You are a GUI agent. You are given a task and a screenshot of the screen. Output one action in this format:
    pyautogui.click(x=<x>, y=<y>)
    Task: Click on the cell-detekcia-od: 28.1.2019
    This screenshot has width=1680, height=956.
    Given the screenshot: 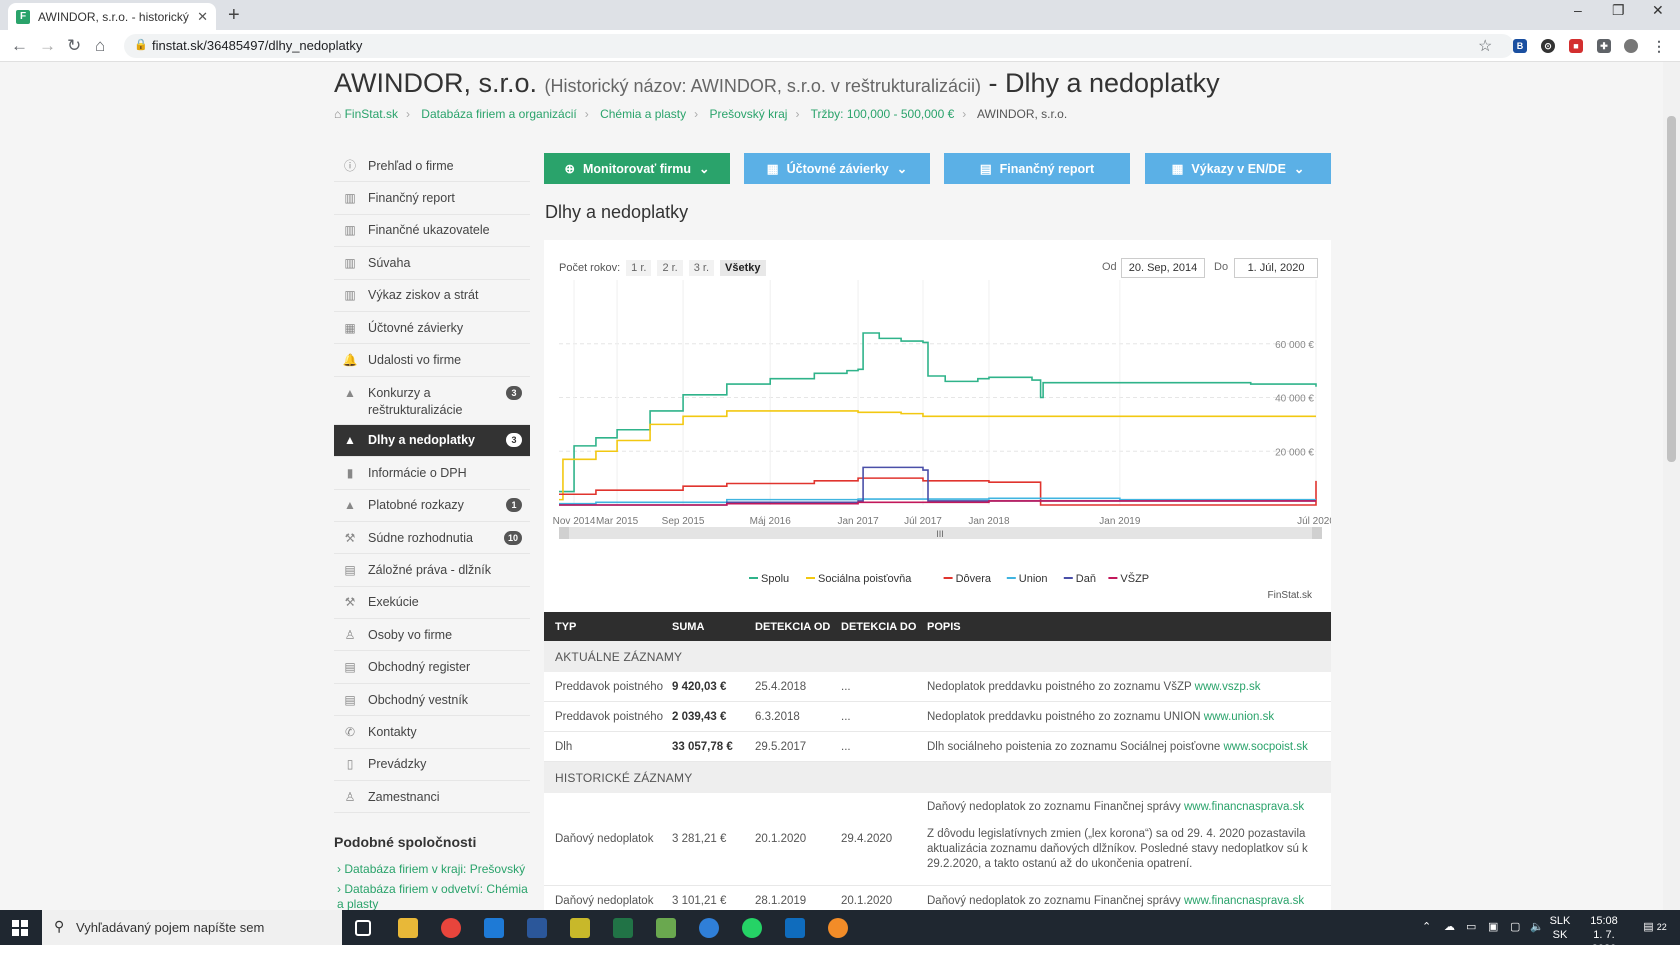 What is the action you would take?
    pyautogui.click(x=781, y=900)
    